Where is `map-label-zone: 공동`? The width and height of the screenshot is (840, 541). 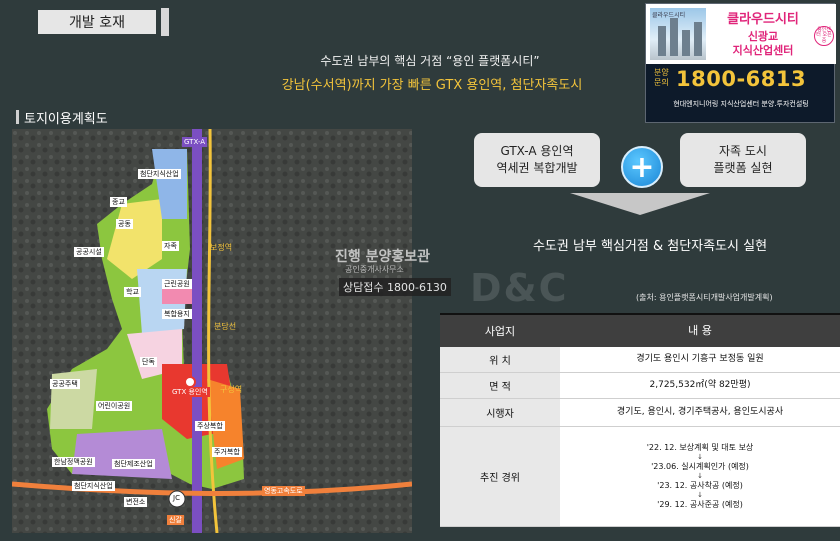 map-label-zone: 공동 is located at coordinates (124, 224).